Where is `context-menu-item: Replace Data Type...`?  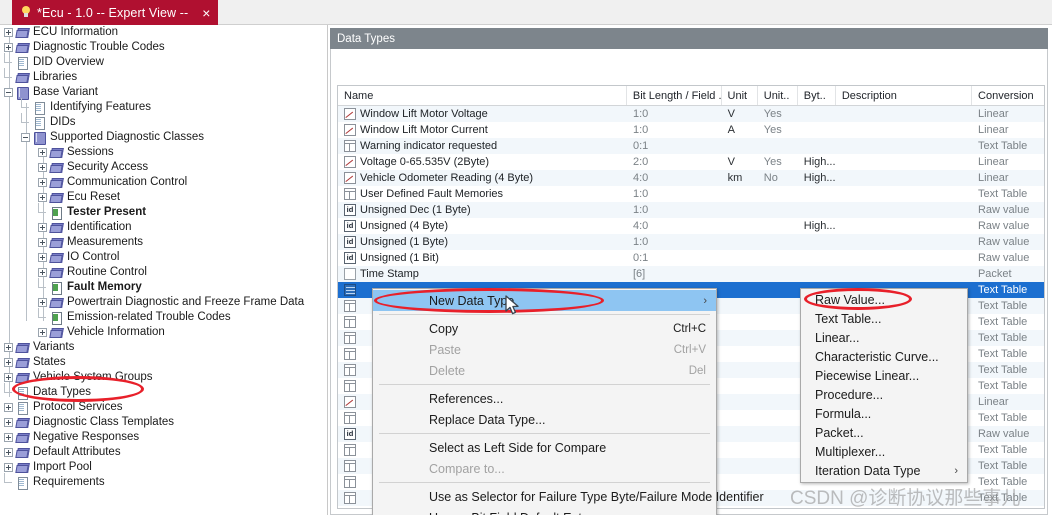
context-menu-item: Replace Data Type... is located at coordinates (544, 419).